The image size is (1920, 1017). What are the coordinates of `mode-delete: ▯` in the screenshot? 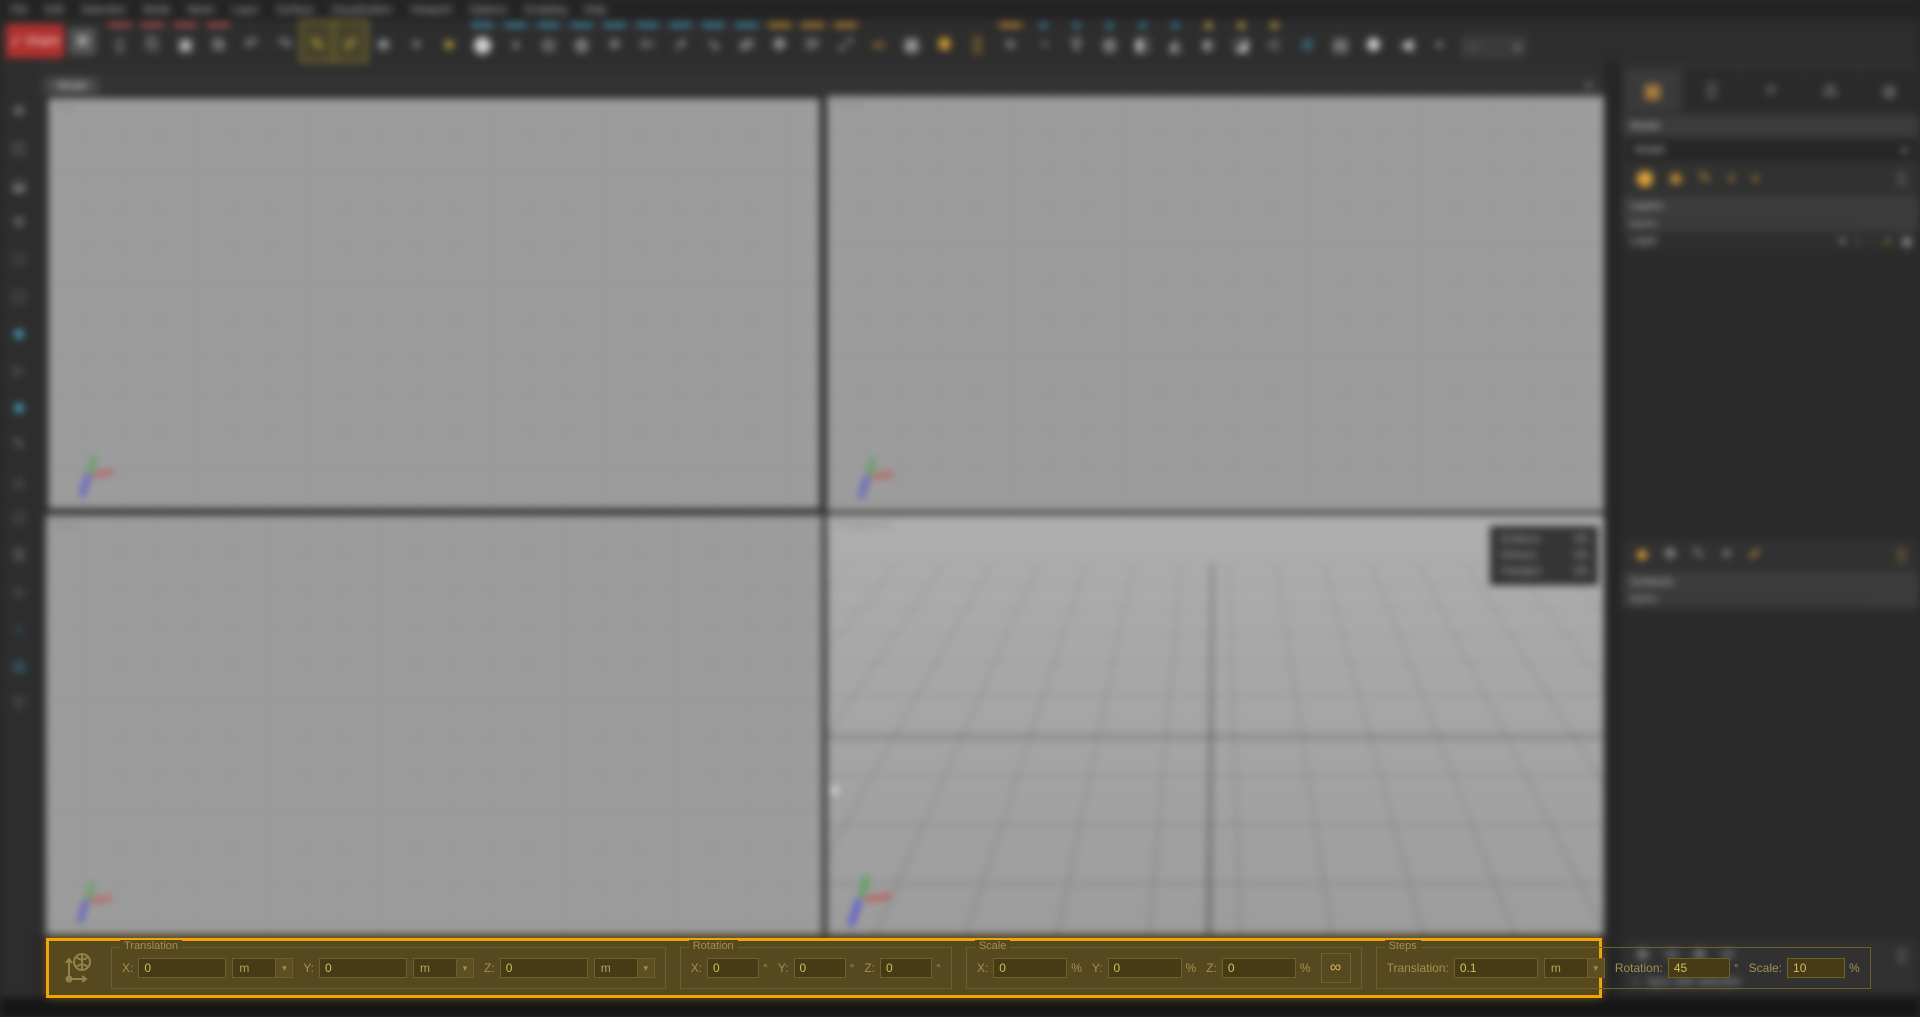 It's located at (1901, 179).